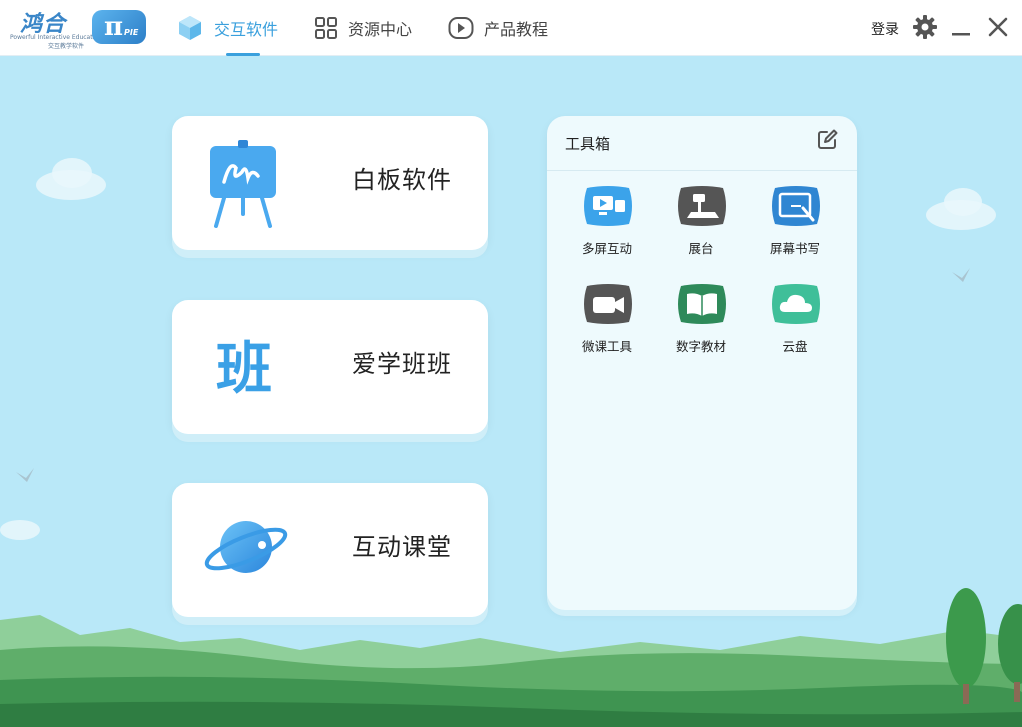  I want to click on open-book-icon, so click(702, 304).